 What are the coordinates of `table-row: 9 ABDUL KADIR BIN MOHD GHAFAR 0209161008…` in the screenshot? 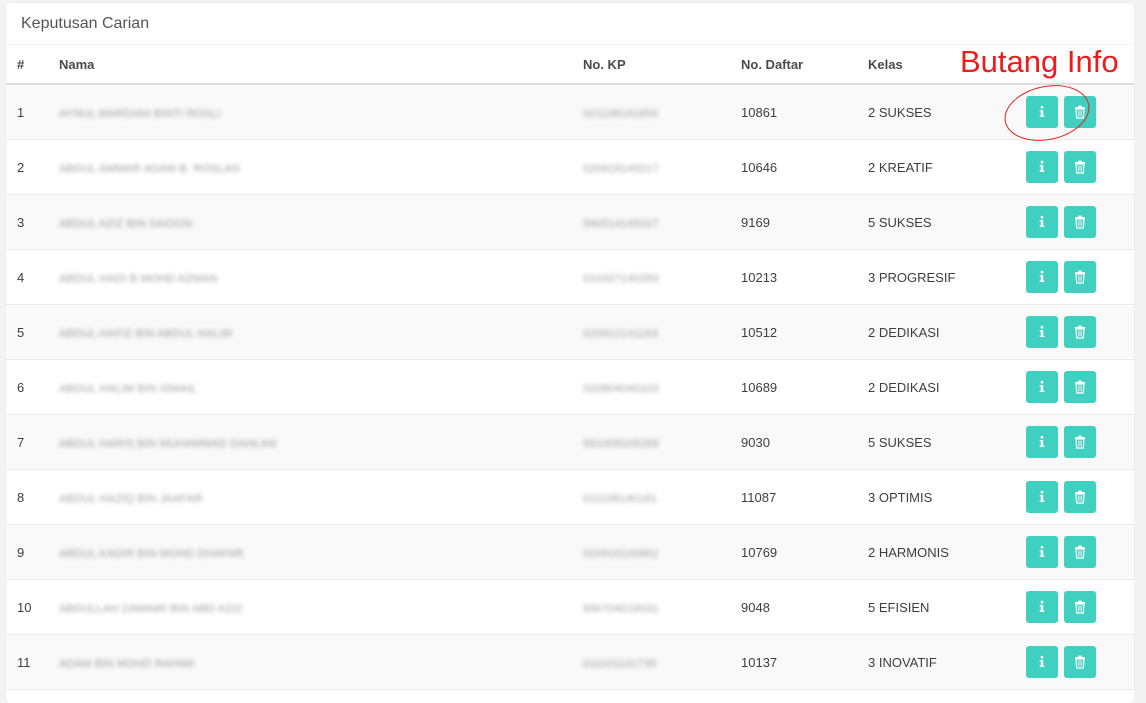 It's located at (570, 552).